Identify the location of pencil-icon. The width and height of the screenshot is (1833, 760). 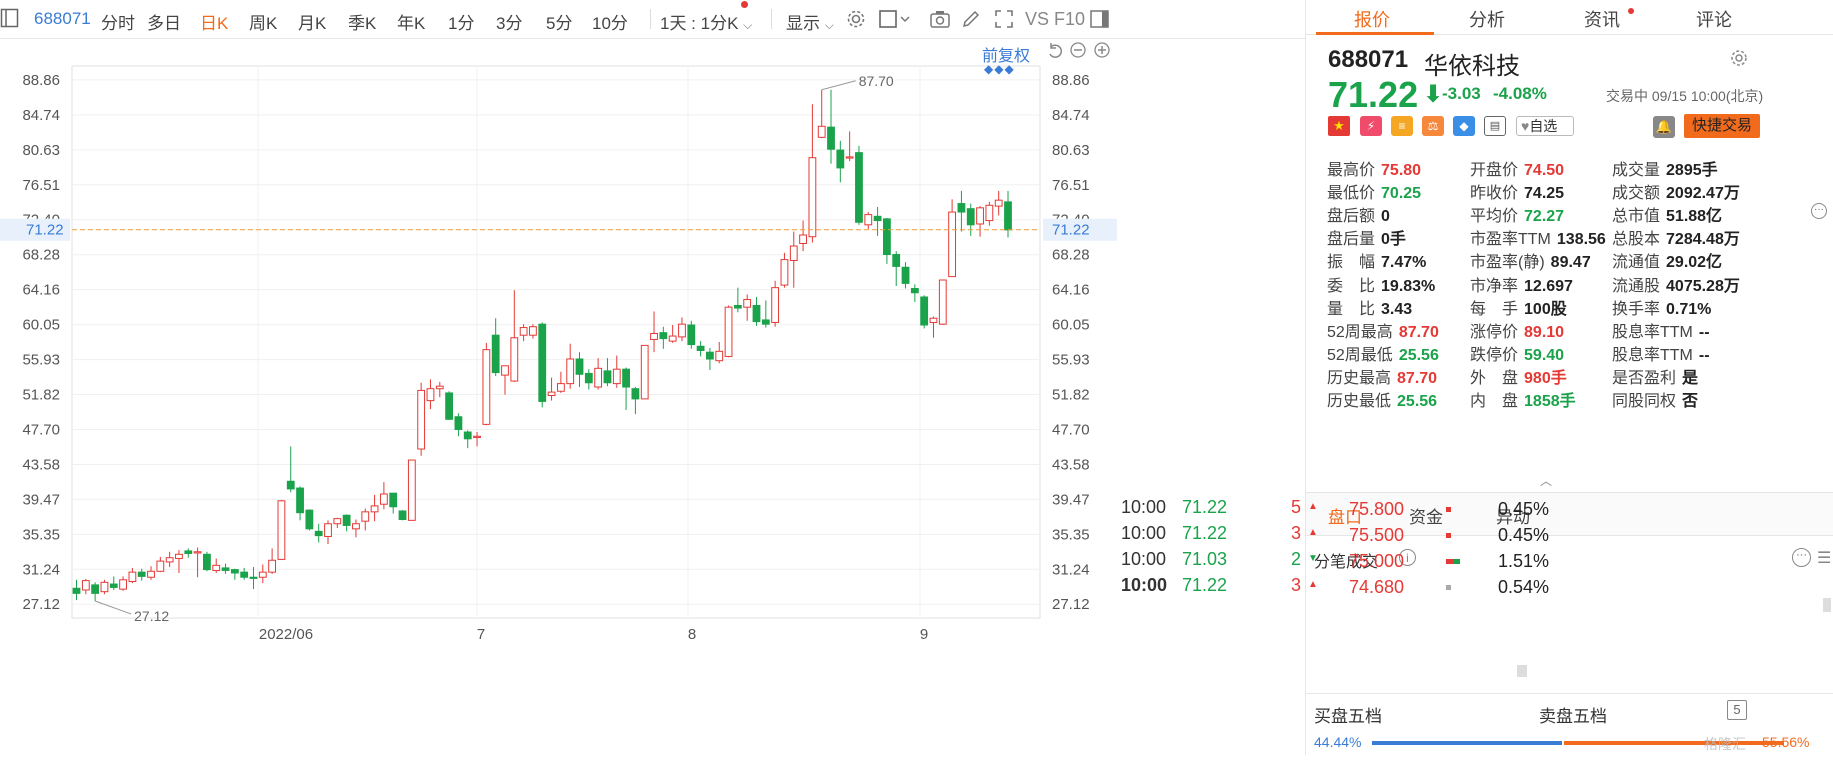
(971, 19).